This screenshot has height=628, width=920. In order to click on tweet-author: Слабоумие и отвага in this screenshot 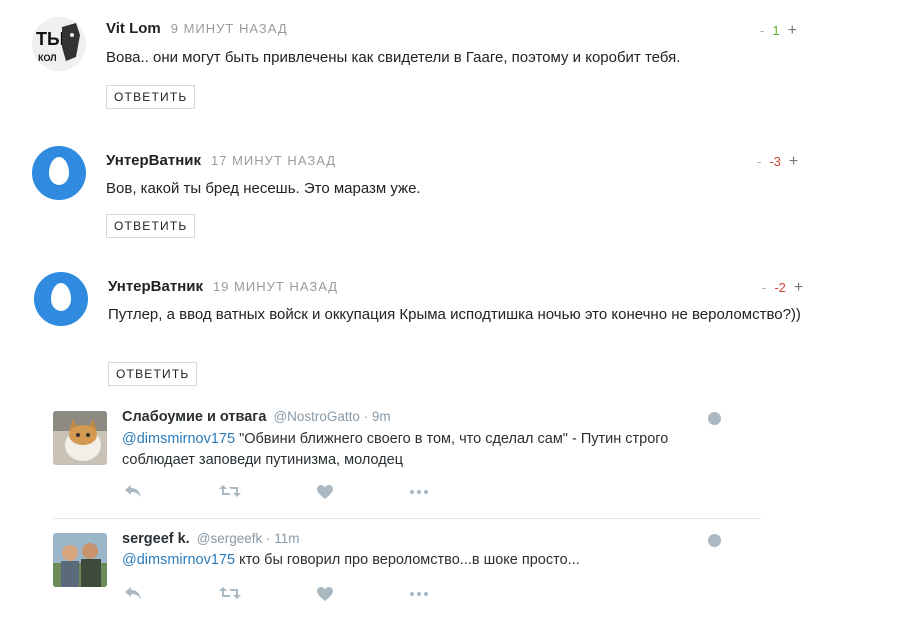, I will do `click(194, 417)`.